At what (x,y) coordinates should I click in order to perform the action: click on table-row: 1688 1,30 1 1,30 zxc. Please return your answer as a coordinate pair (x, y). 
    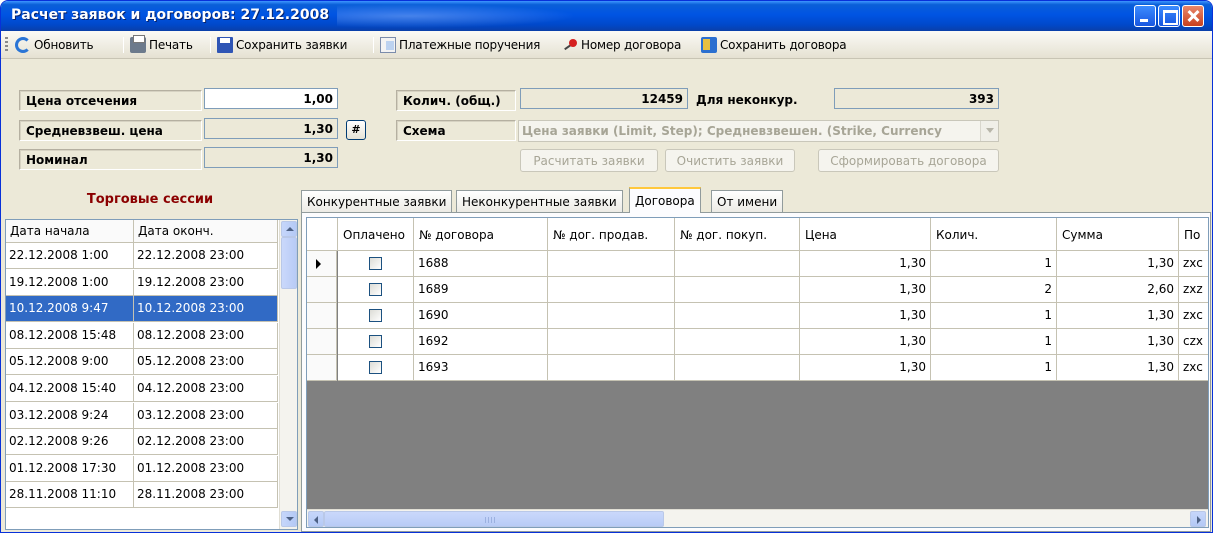
    Looking at the image, I should click on (757, 264).